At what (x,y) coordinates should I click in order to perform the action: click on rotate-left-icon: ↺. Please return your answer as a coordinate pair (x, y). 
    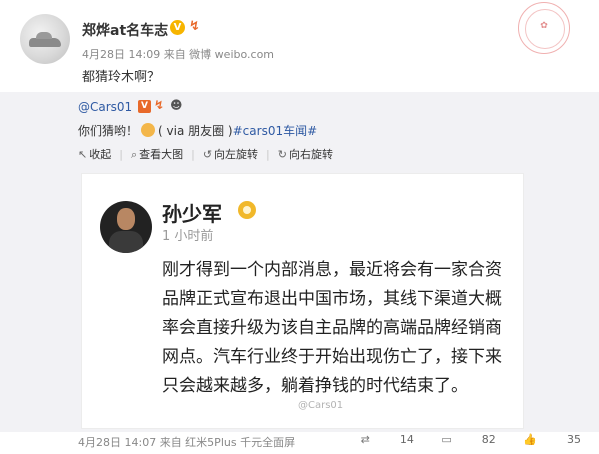
    Looking at the image, I should click on (207, 154).